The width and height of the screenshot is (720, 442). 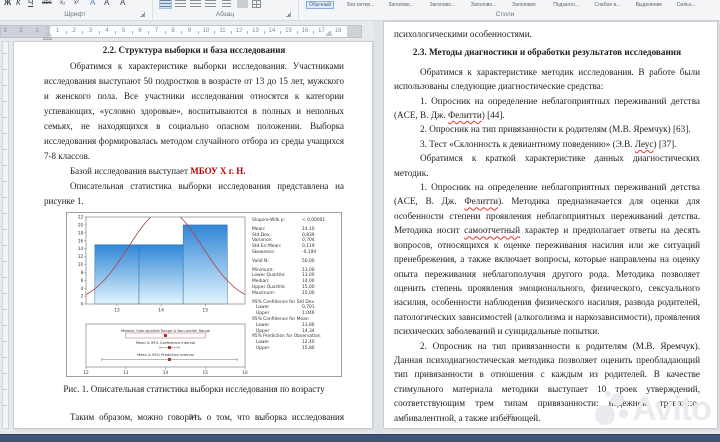 I want to click on underline-icon: Ч, so click(x=30, y=4).